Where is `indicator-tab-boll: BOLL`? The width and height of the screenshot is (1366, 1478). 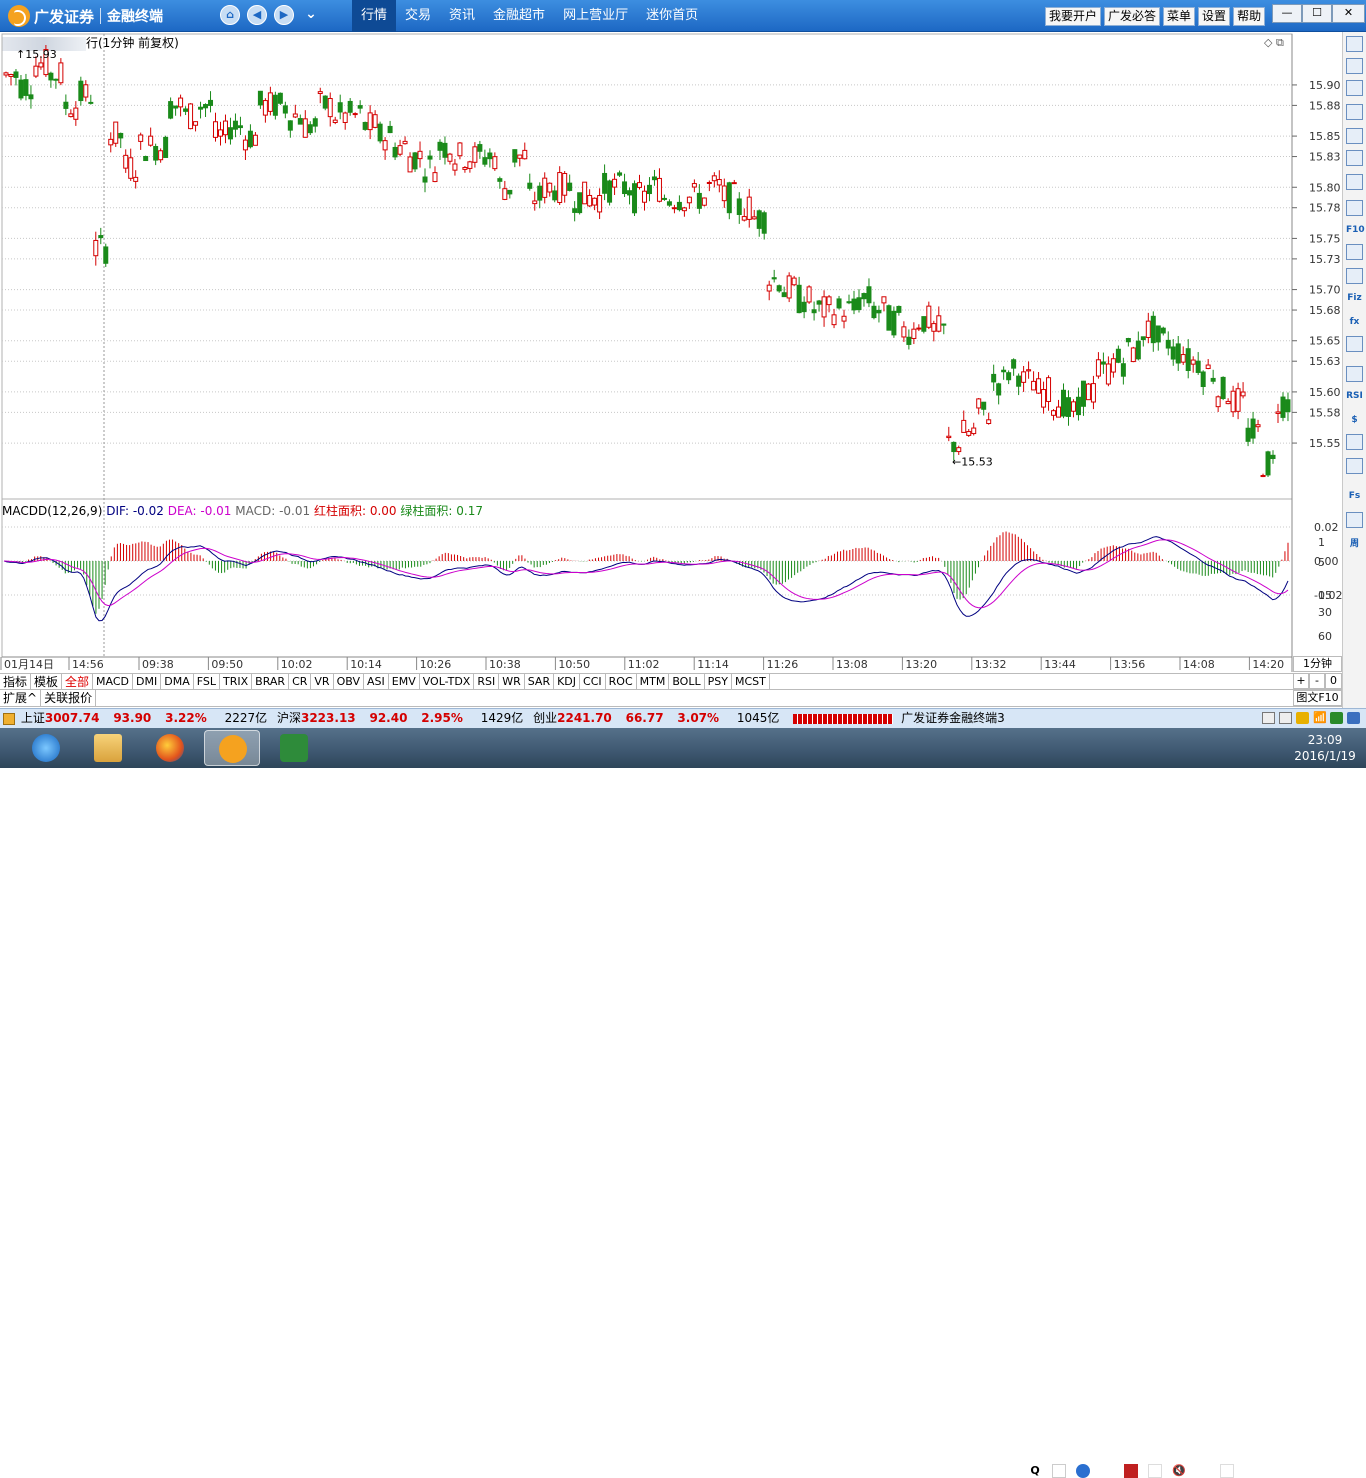
indicator-tab-boll: BOLL is located at coordinates (687, 681).